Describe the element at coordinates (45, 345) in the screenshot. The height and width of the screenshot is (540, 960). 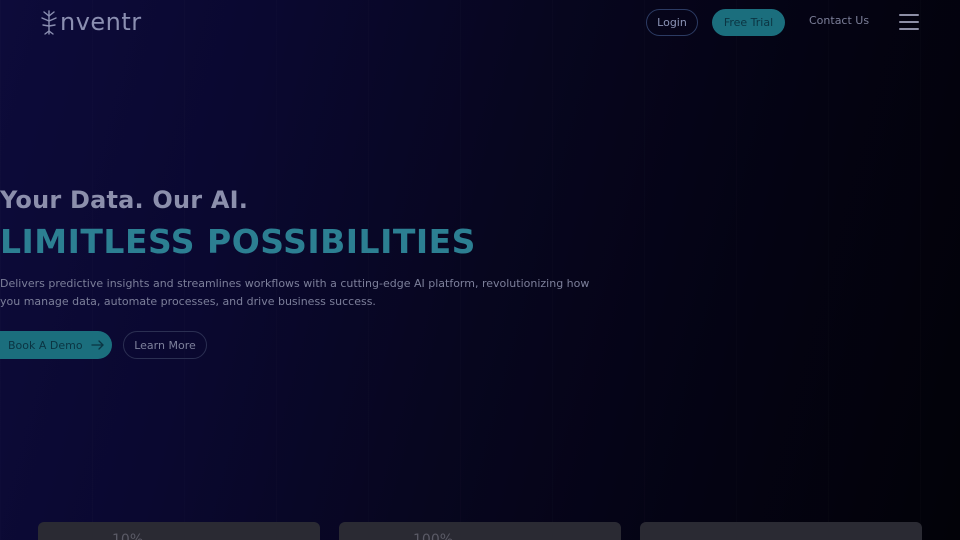
I see `book-demo-label: Book A Demo` at that location.